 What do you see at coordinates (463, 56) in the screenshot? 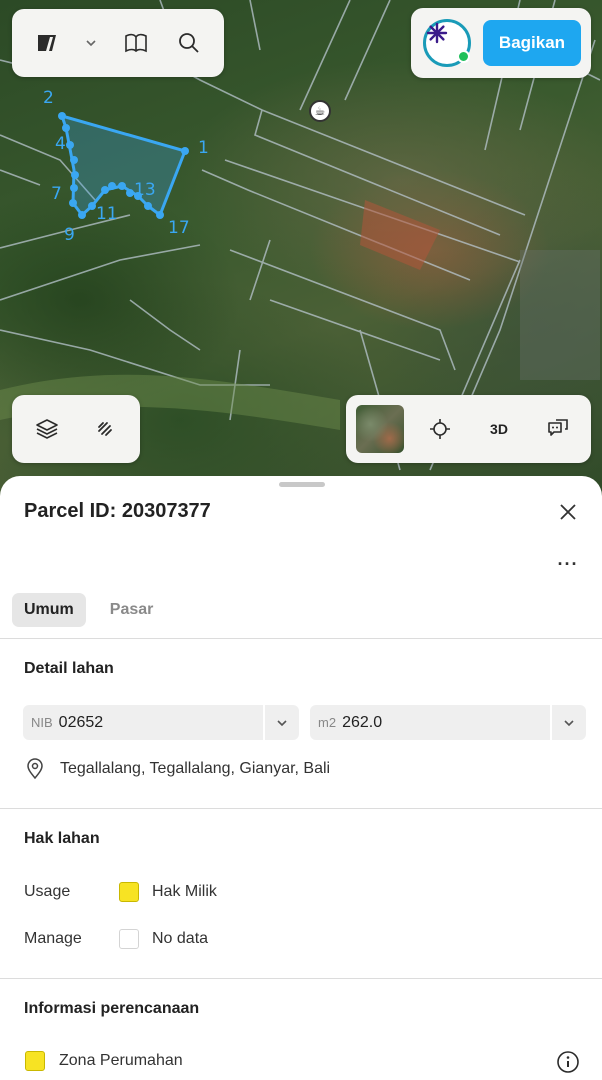
I see `online-status-dot` at bounding box center [463, 56].